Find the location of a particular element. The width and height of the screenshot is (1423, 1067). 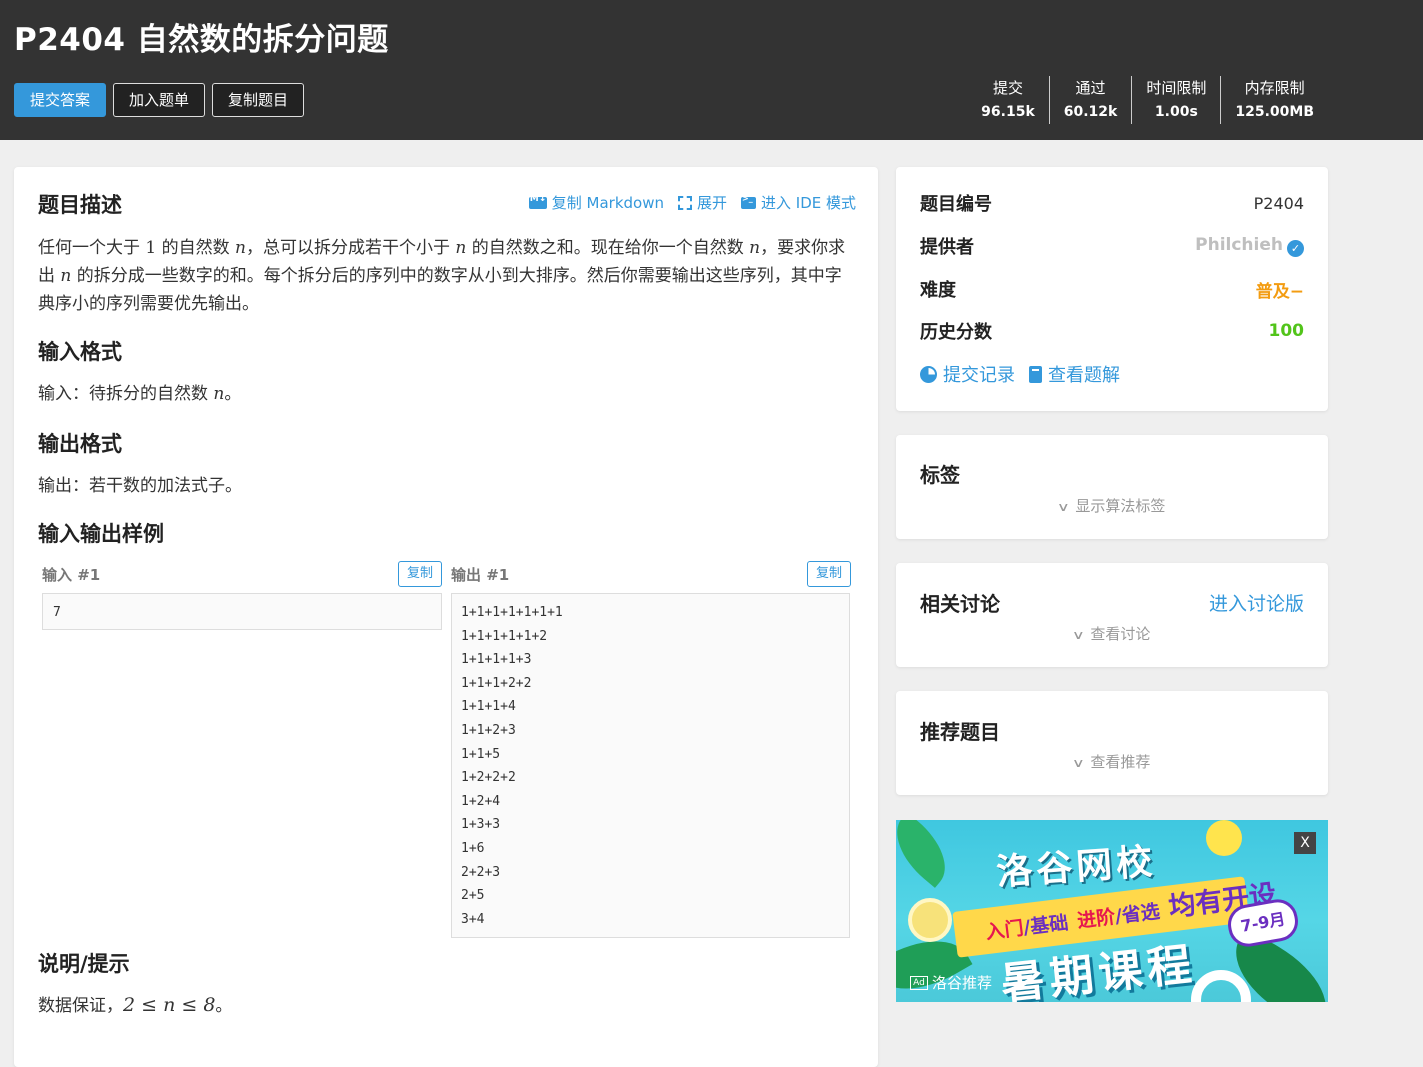

info-key: 提供者 is located at coordinates (947, 247).